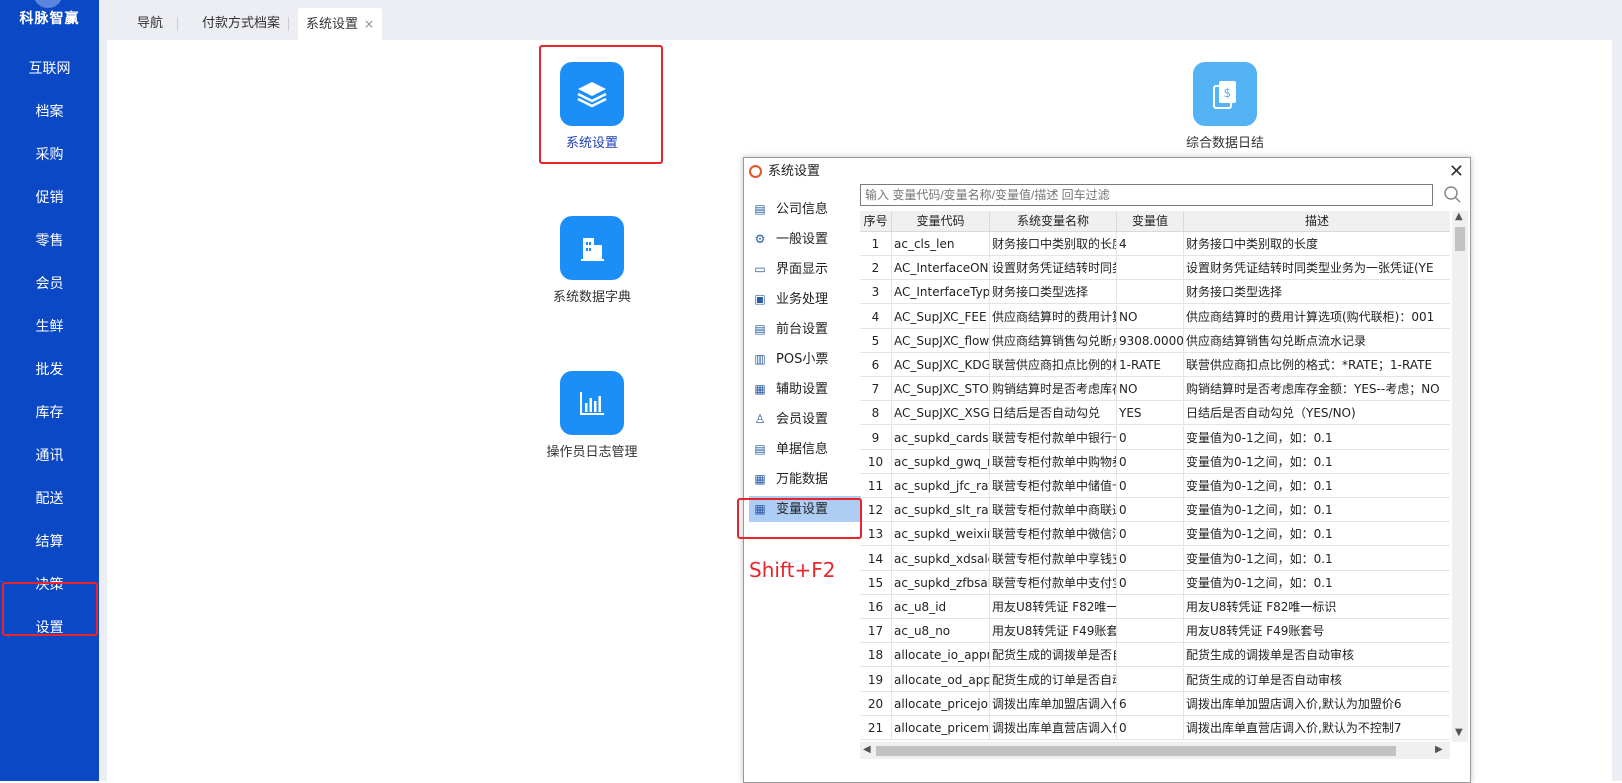 This screenshot has height=783, width=1622. What do you see at coordinates (1053, 268) in the screenshot?
I see `table-cell: 设置财务凭证结转时同类型` at bounding box center [1053, 268].